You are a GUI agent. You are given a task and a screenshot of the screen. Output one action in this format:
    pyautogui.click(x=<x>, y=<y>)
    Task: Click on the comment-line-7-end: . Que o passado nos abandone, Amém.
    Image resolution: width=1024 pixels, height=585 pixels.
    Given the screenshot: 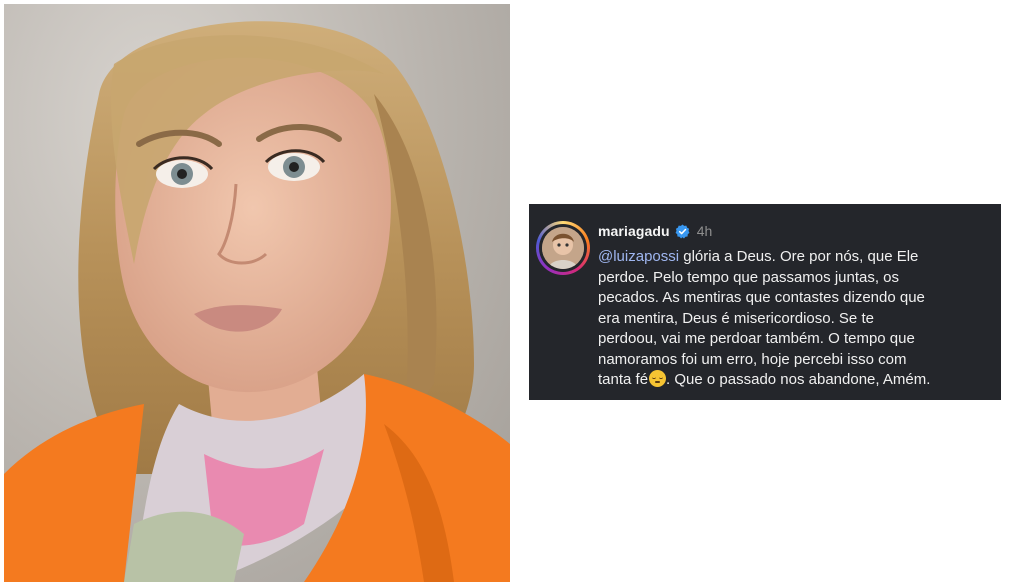 What is the action you would take?
    pyautogui.click(x=798, y=379)
    